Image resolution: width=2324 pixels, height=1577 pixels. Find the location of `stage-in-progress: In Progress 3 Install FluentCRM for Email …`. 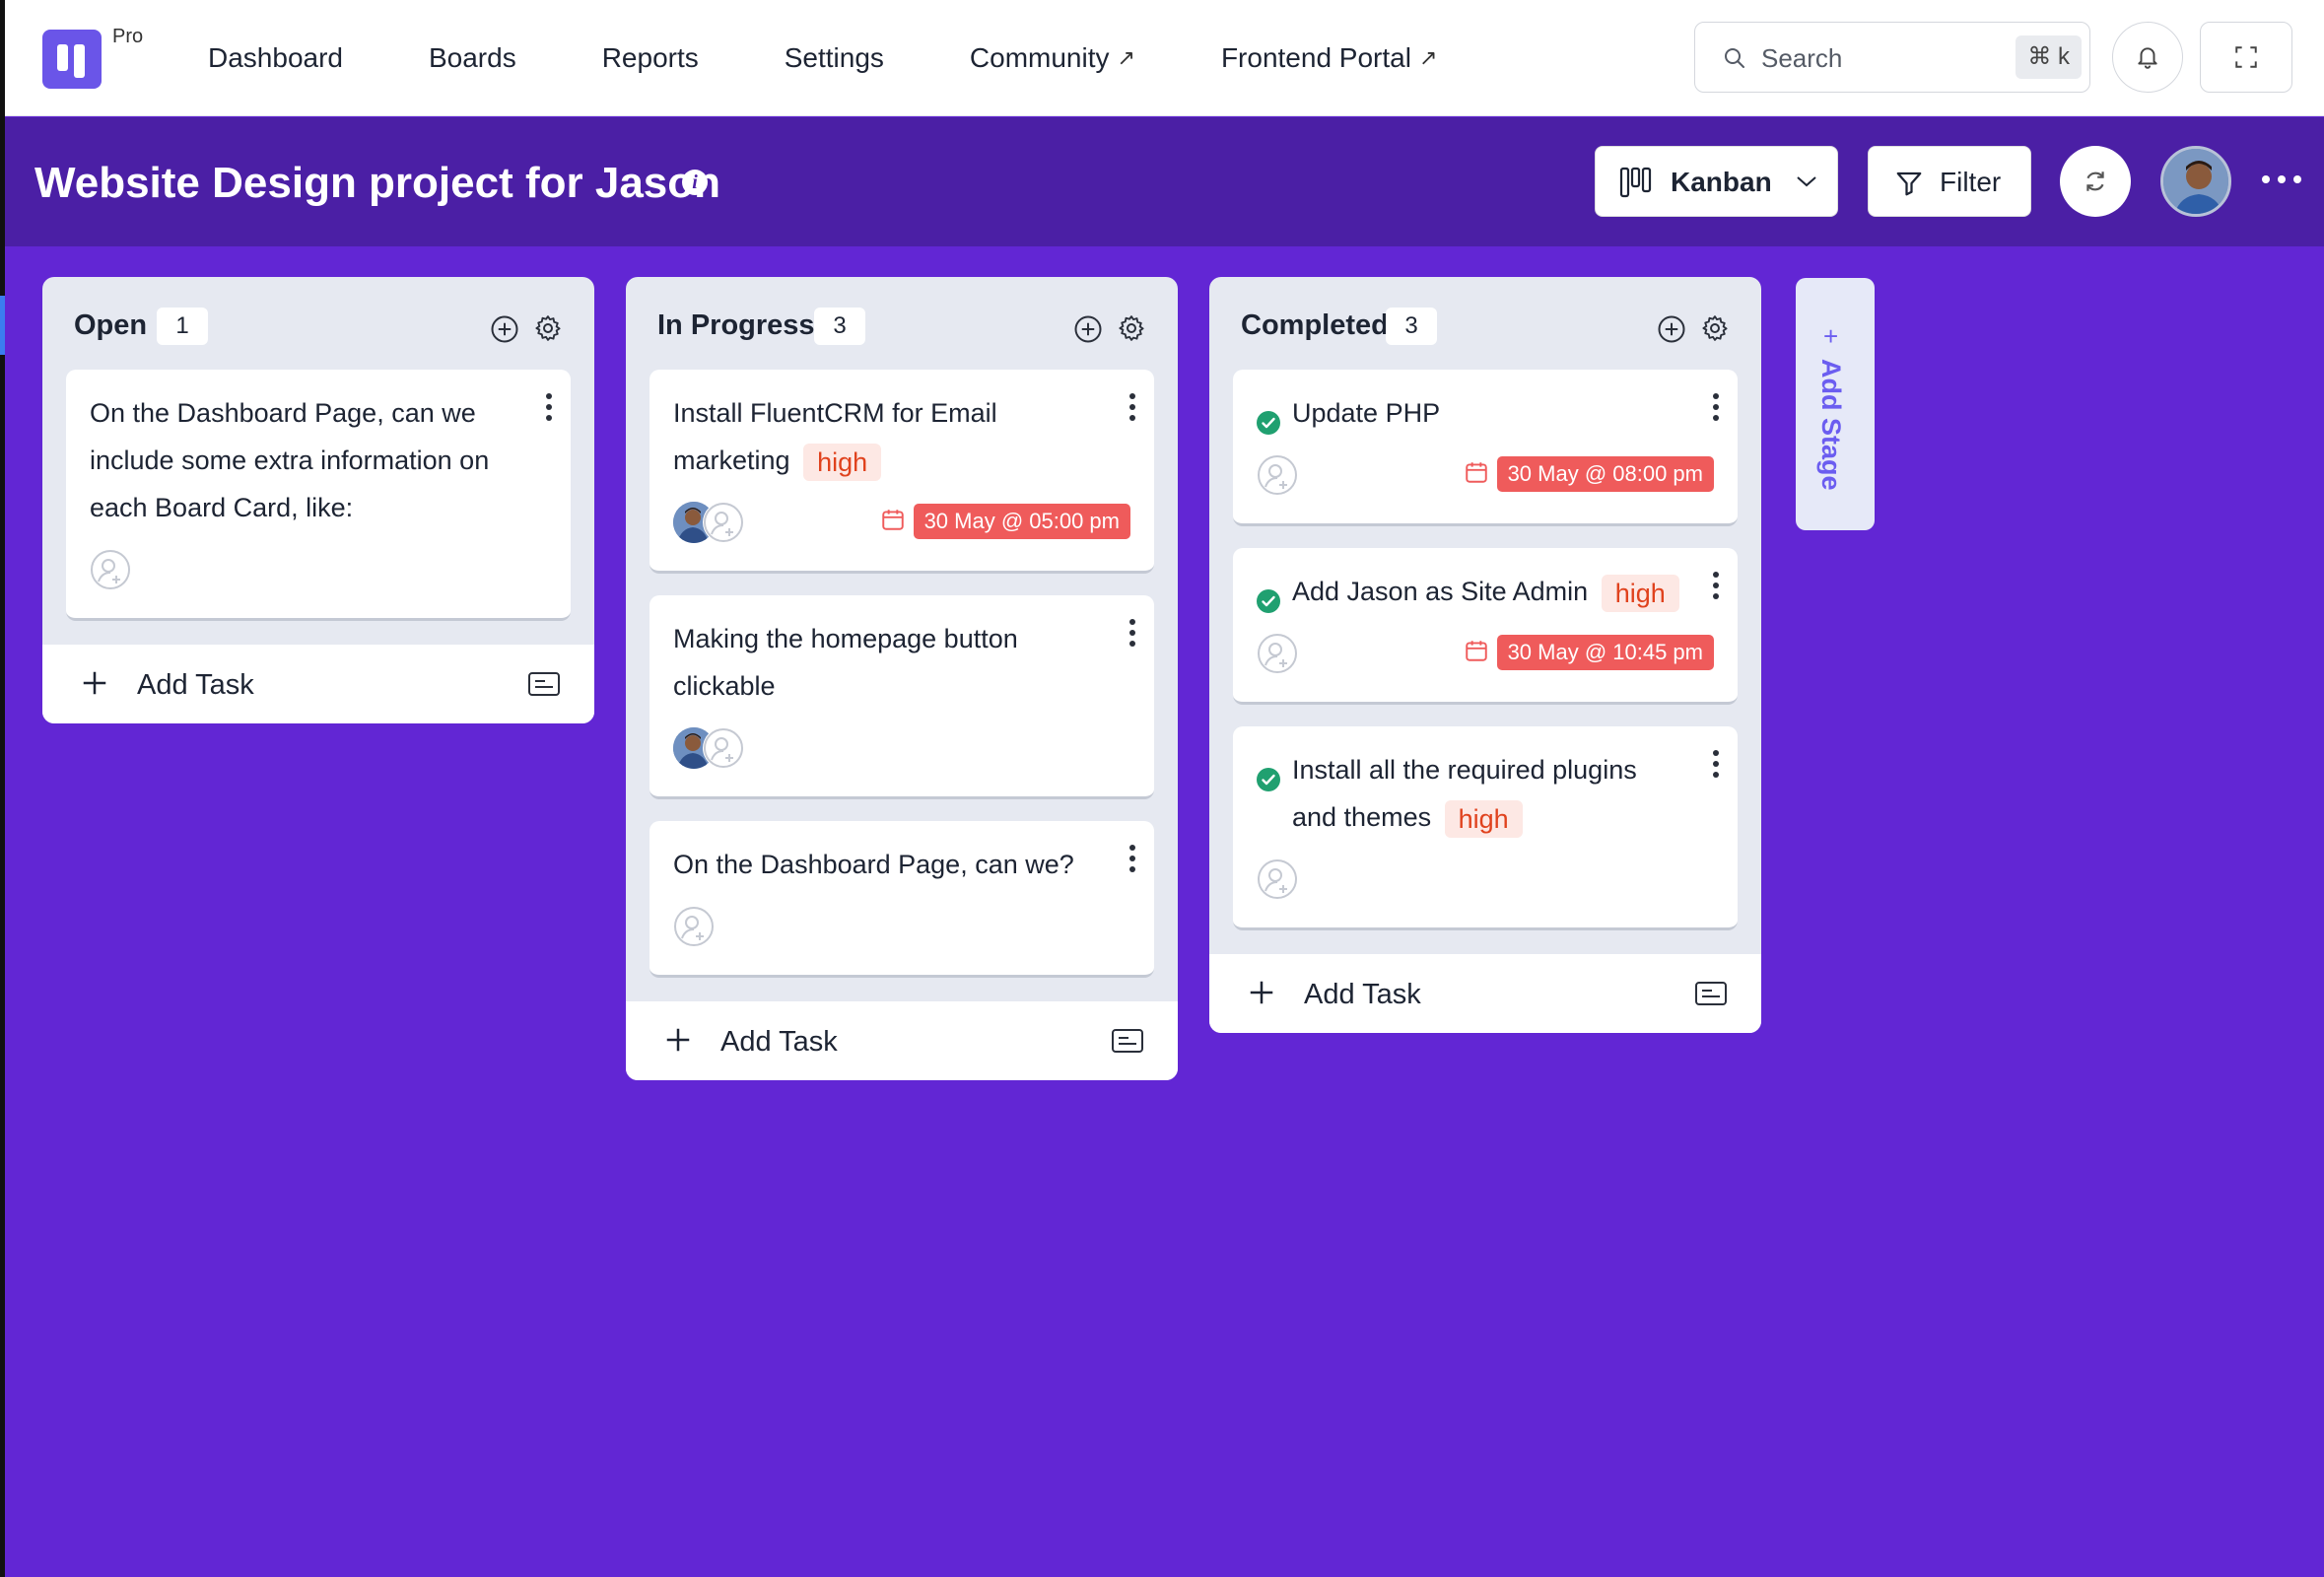

stage-in-progress: In Progress 3 Install FluentCRM for Email … is located at coordinates (902, 678).